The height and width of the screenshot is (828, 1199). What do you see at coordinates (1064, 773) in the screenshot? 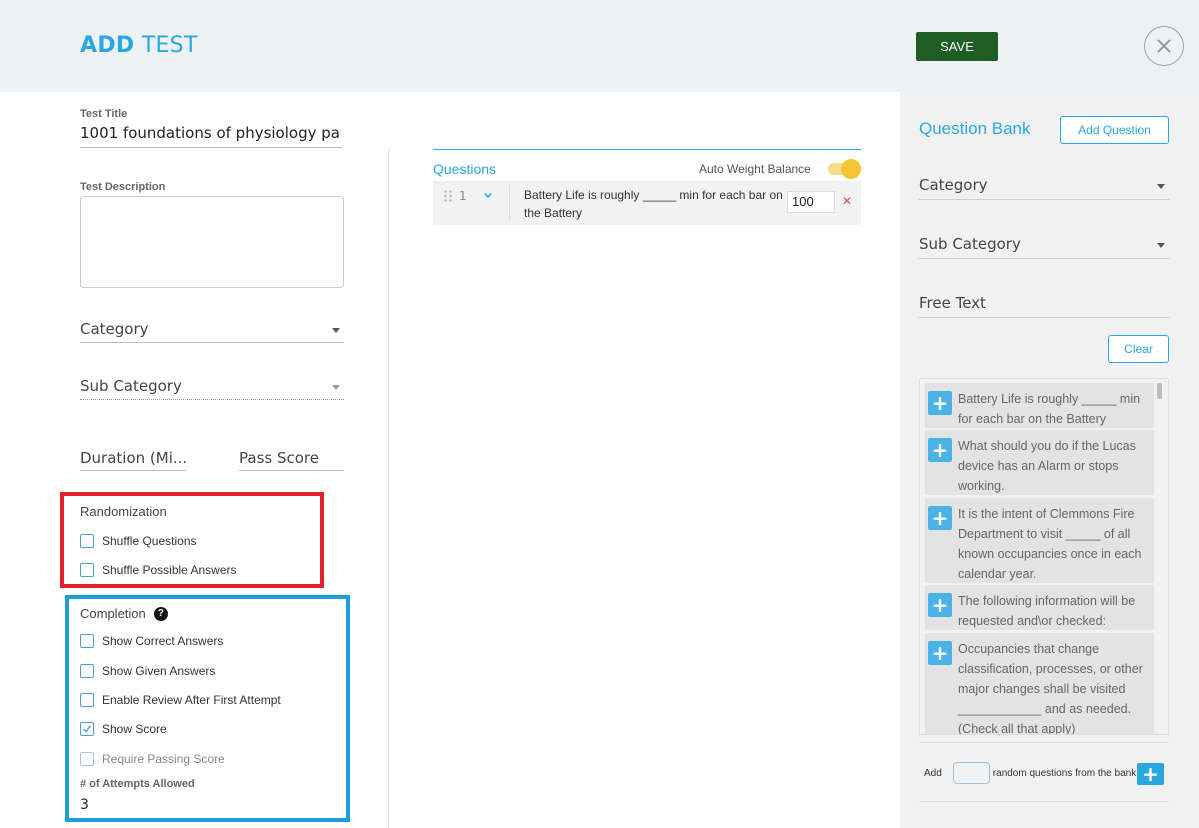
I see `add-random-suffix: random questions from the bank` at bounding box center [1064, 773].